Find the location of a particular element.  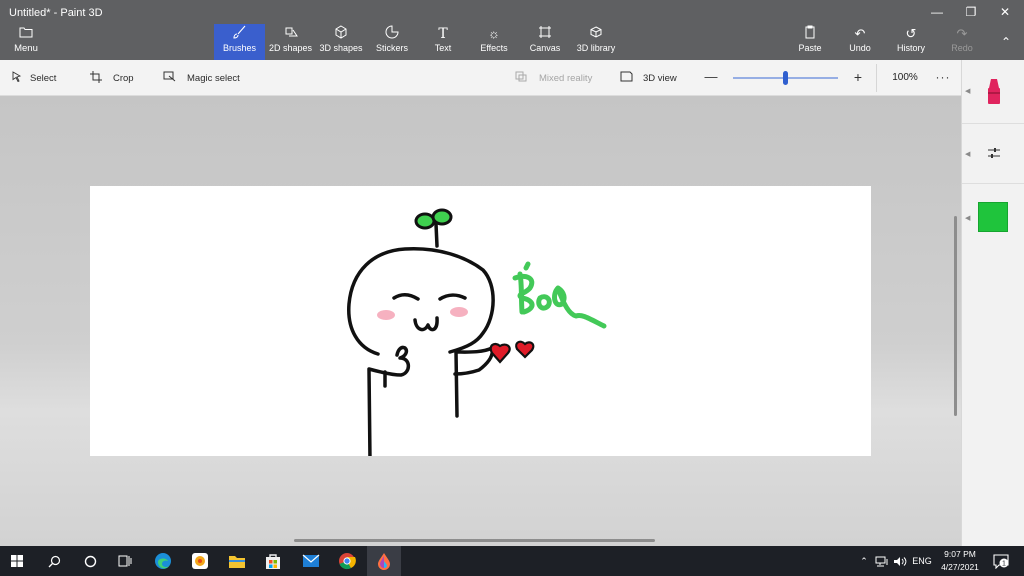

crop-button: Crop is located at coordinates (112, 78).